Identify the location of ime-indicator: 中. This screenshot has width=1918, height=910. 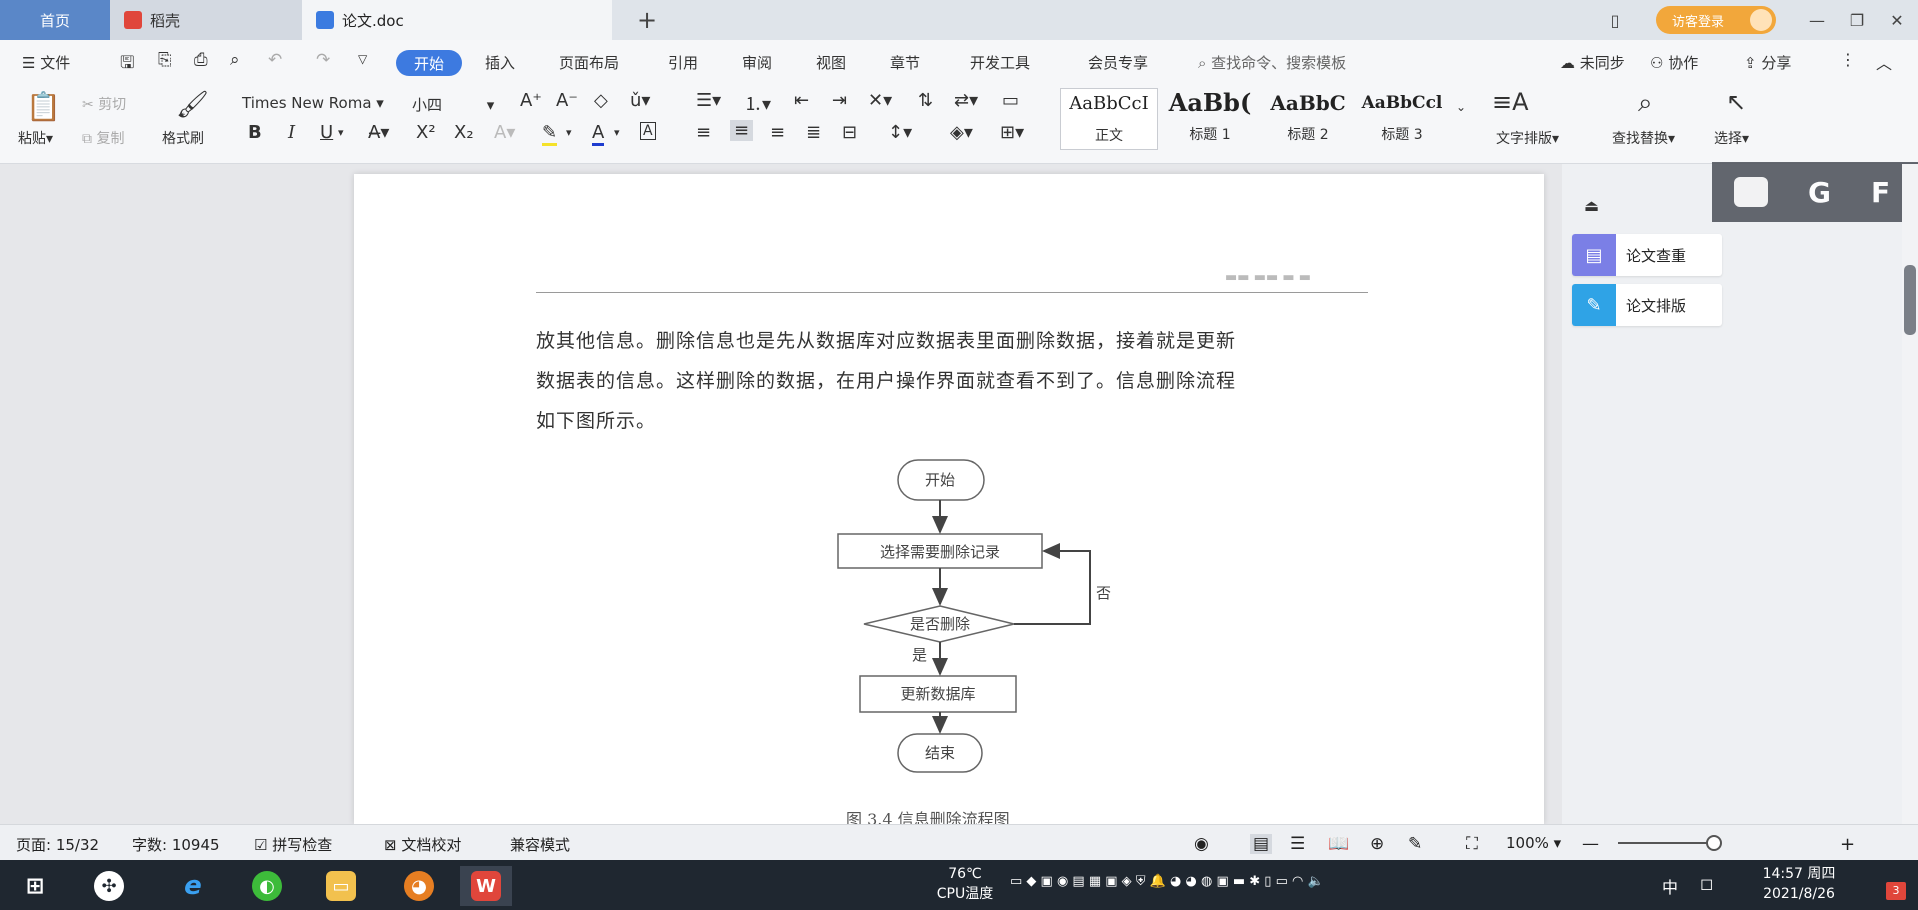
(1670, 886).